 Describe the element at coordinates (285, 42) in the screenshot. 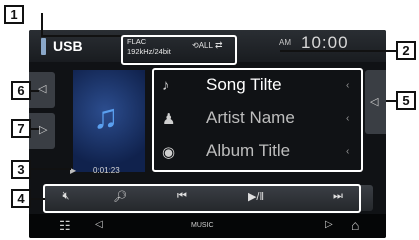

I see `clock-ampm: AM` at that location.